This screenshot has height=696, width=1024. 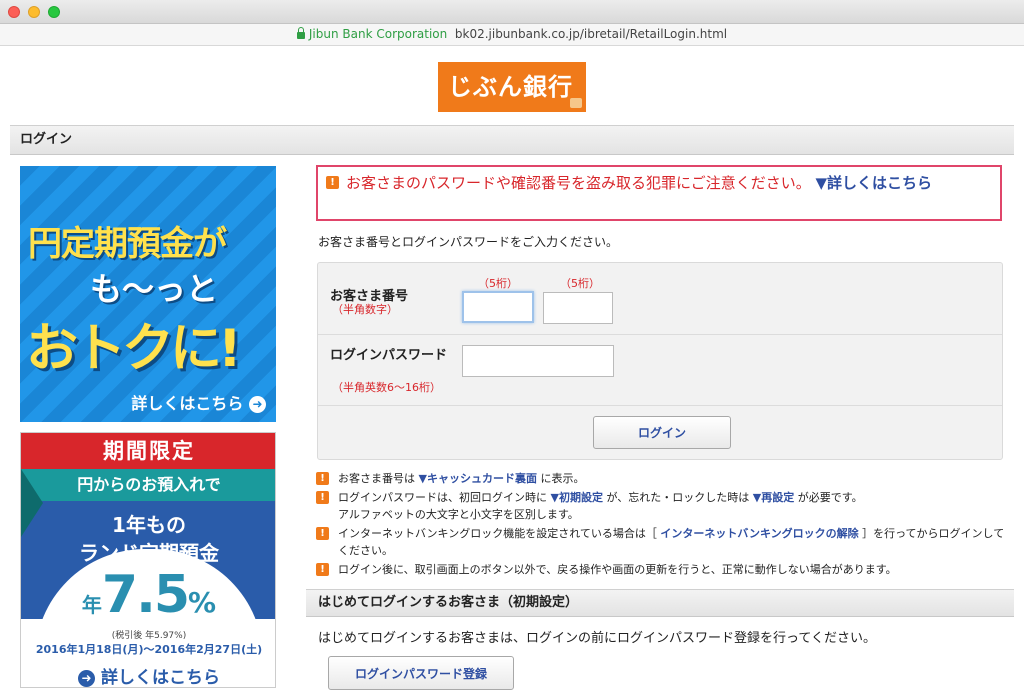 What do you see at coordinates (512, 12) in the screenshot?
I see `window-titlebar` at bounding box center [512, 12].